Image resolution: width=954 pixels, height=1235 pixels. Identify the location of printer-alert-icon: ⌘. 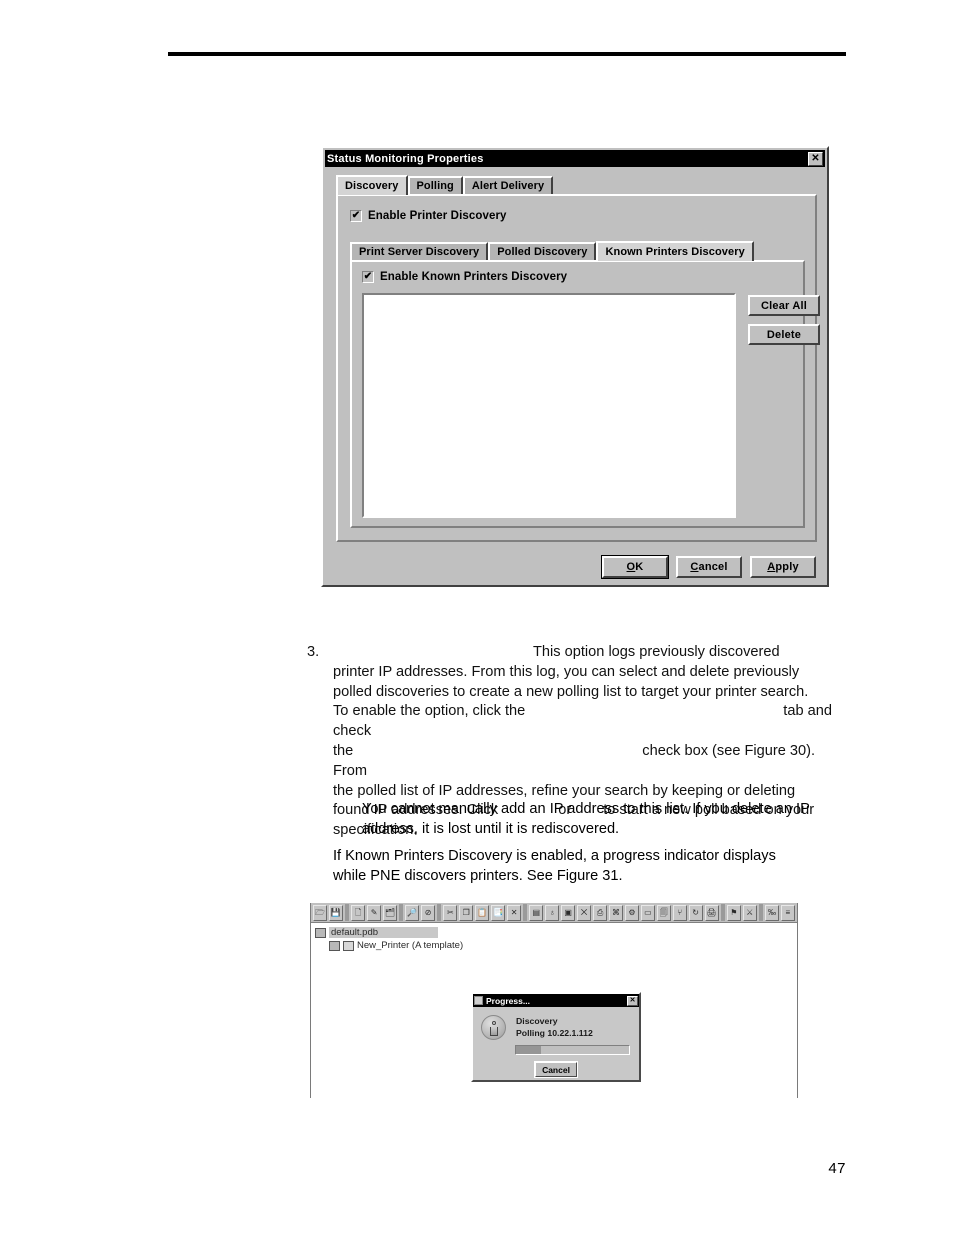
(616, 912).